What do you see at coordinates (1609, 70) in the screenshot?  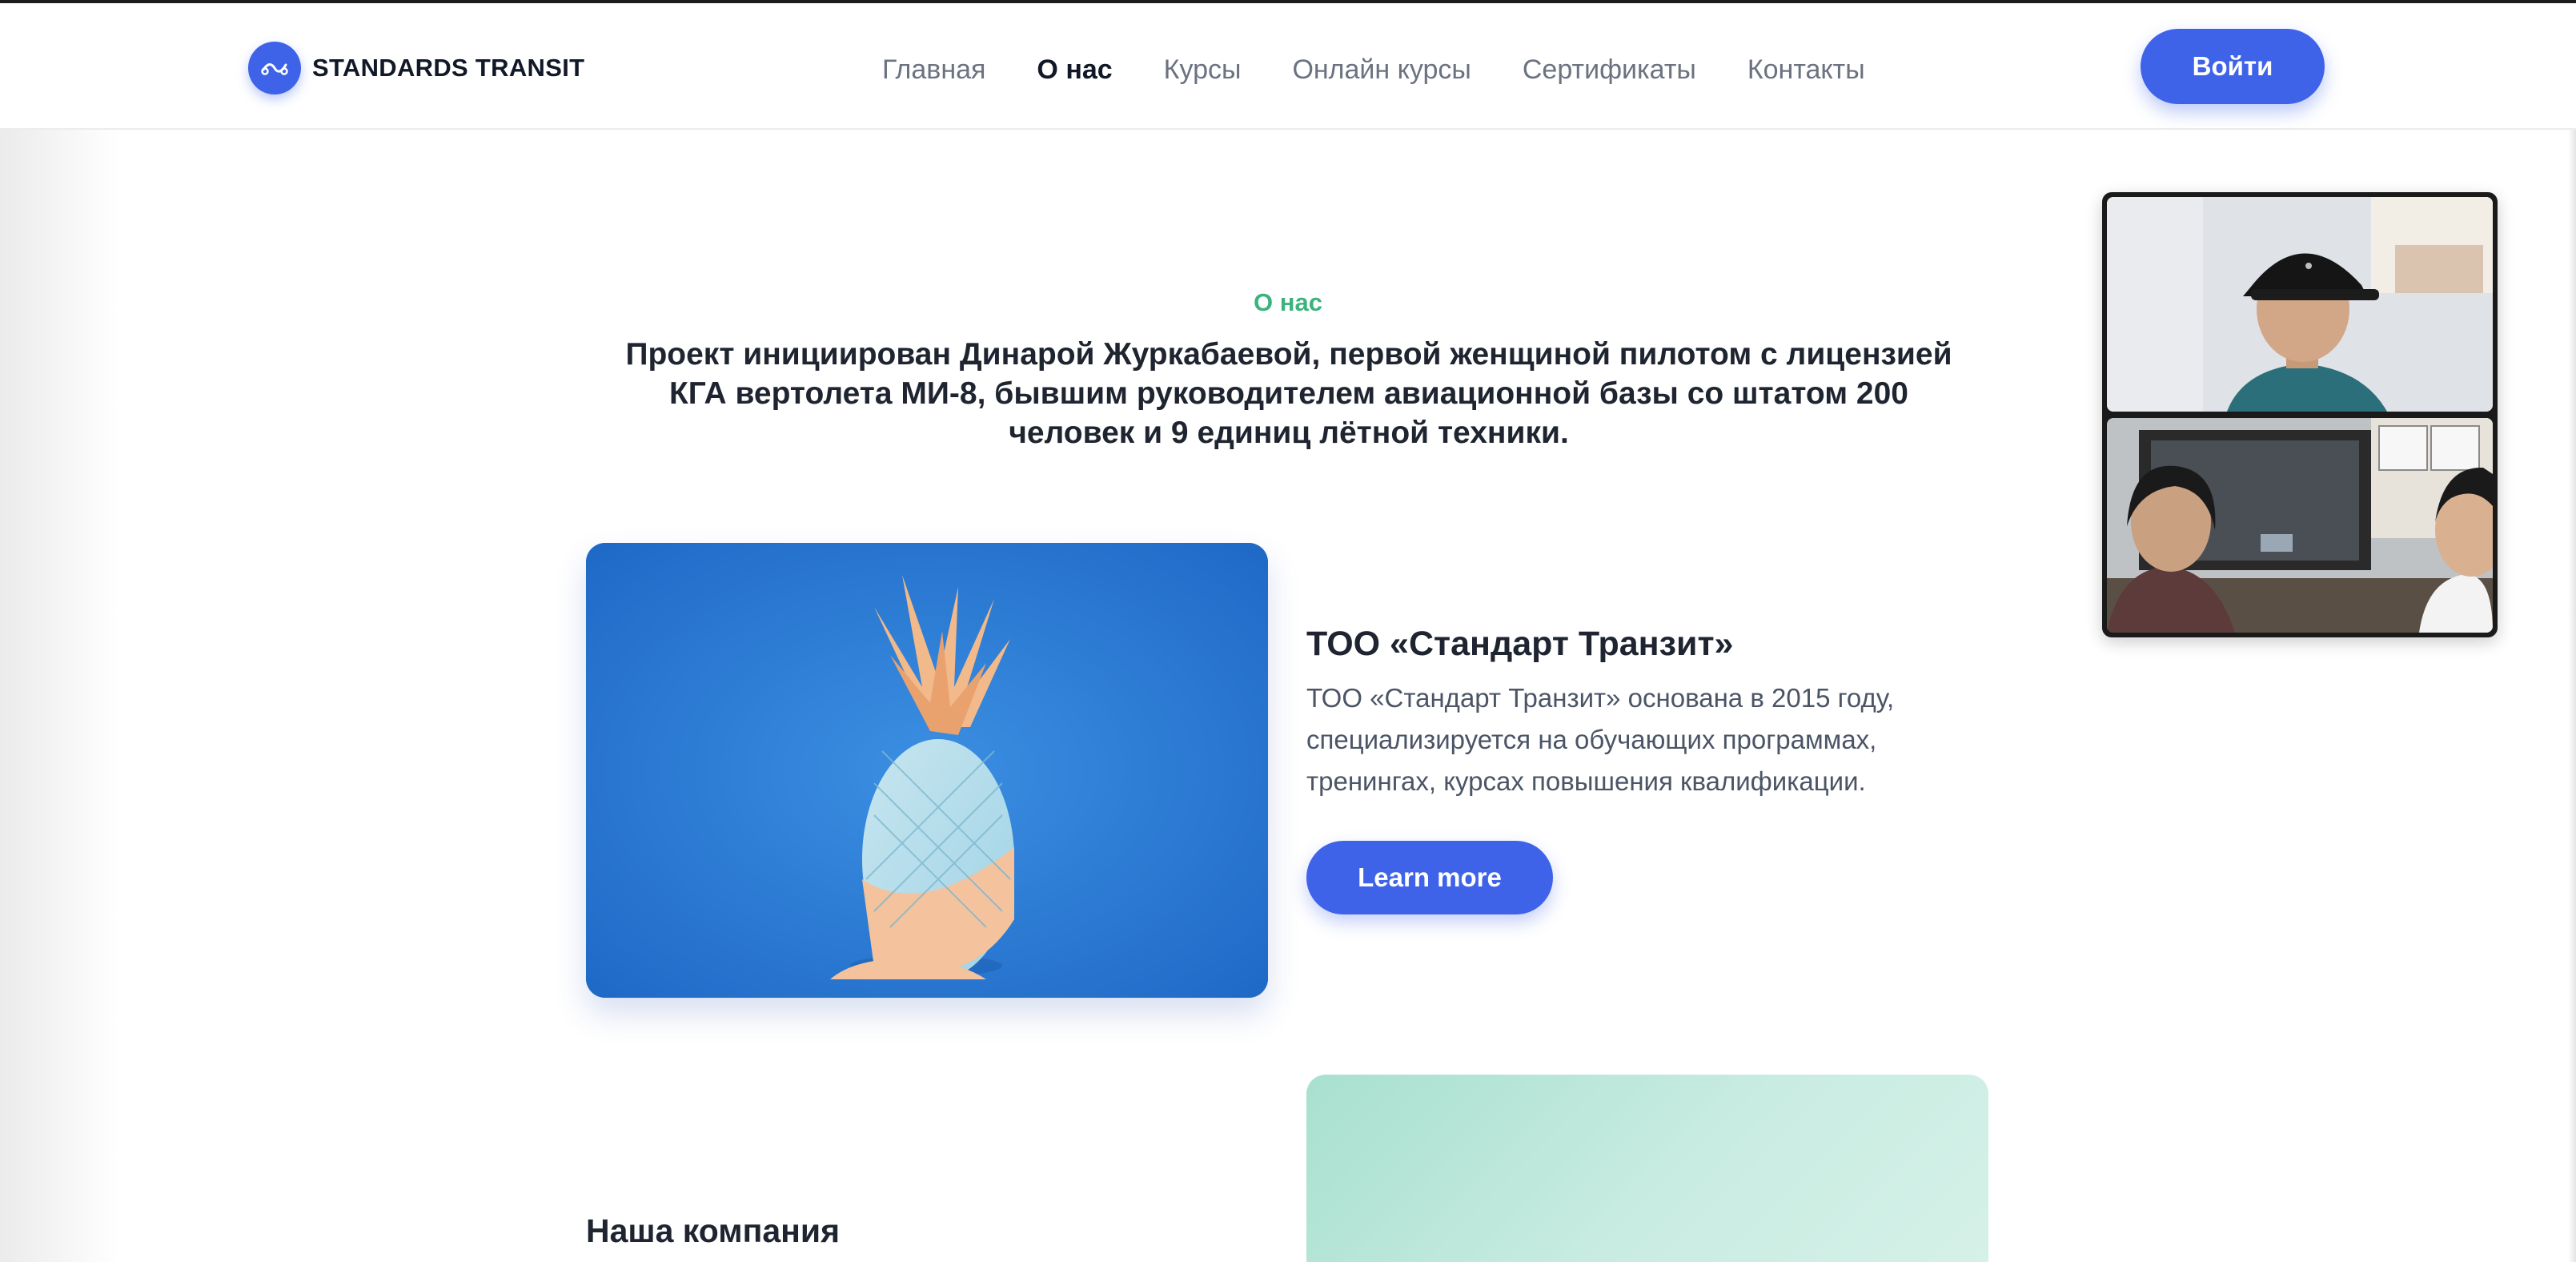 I see `nav-item-certificates: Сертификаты` at bounding box center [1609, 70].